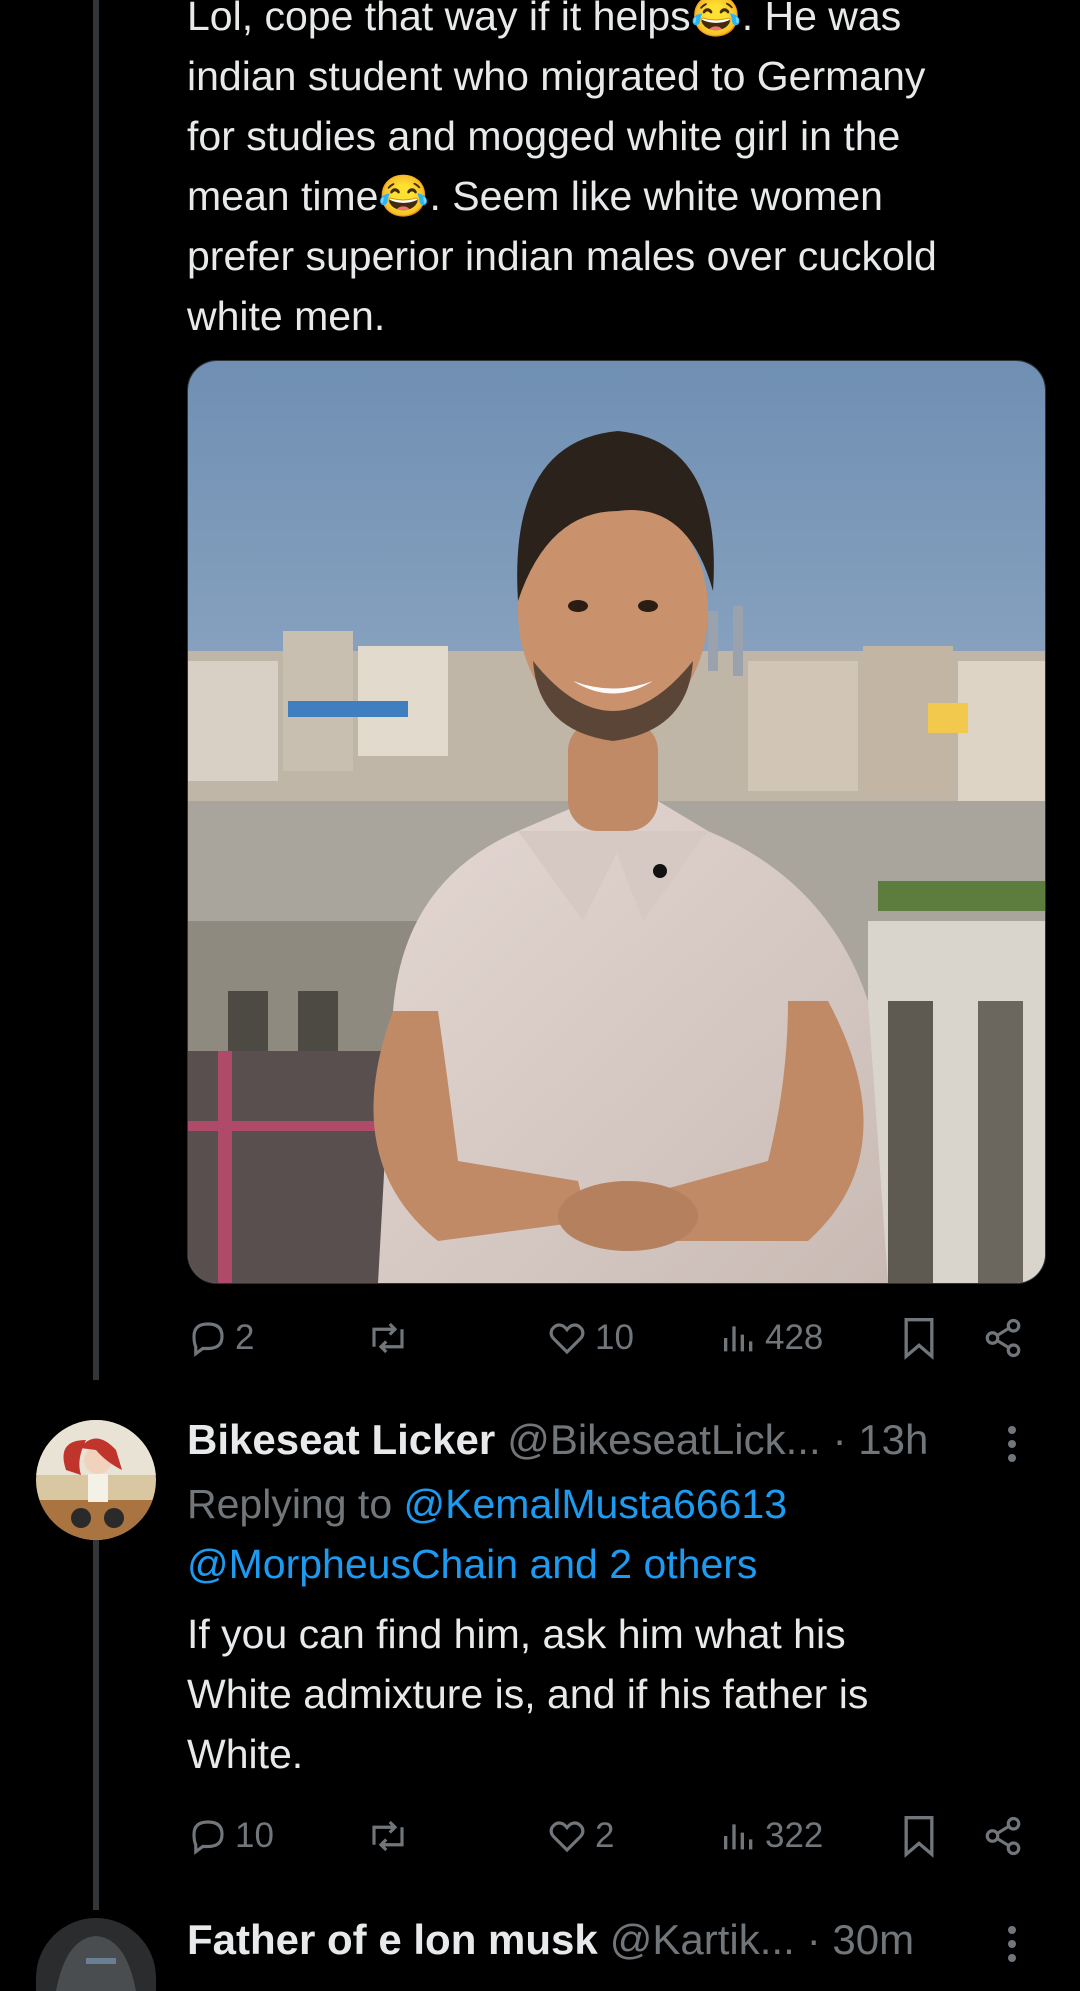 Image resolution: width=1080 pixels, height=1991 pixels. Describe the element at coordinates (881, 1440) in the screenshot. I see `timestamp: · 13h` at that location.